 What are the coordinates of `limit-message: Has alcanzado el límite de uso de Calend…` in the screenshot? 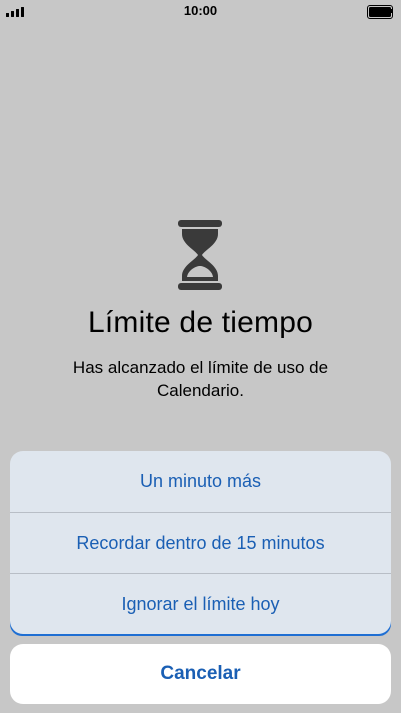 It's located at (200, 379).